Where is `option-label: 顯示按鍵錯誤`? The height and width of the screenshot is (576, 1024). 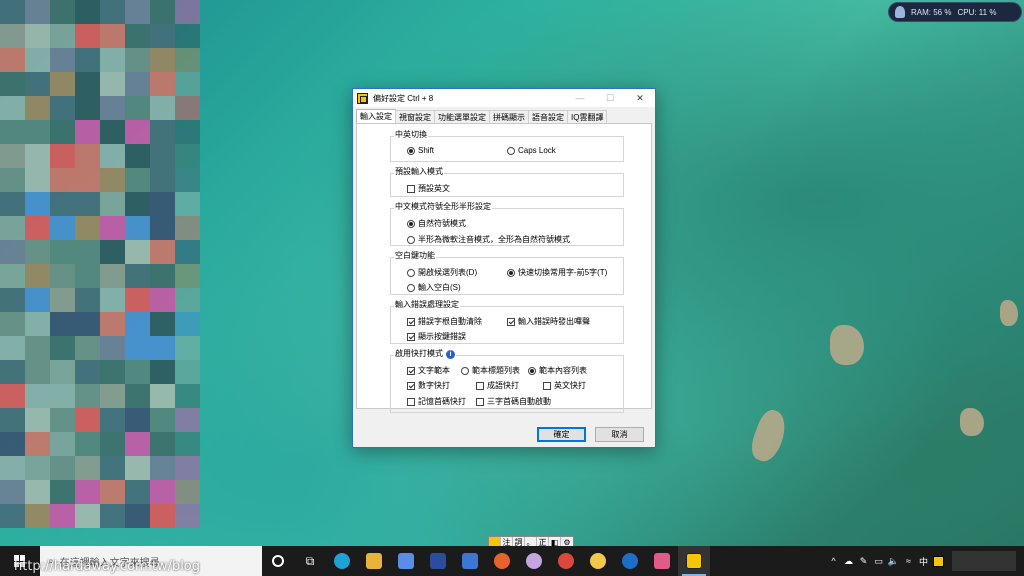 option-label: 顯示按鍵錯誤 is located at coordinates (442, 336).